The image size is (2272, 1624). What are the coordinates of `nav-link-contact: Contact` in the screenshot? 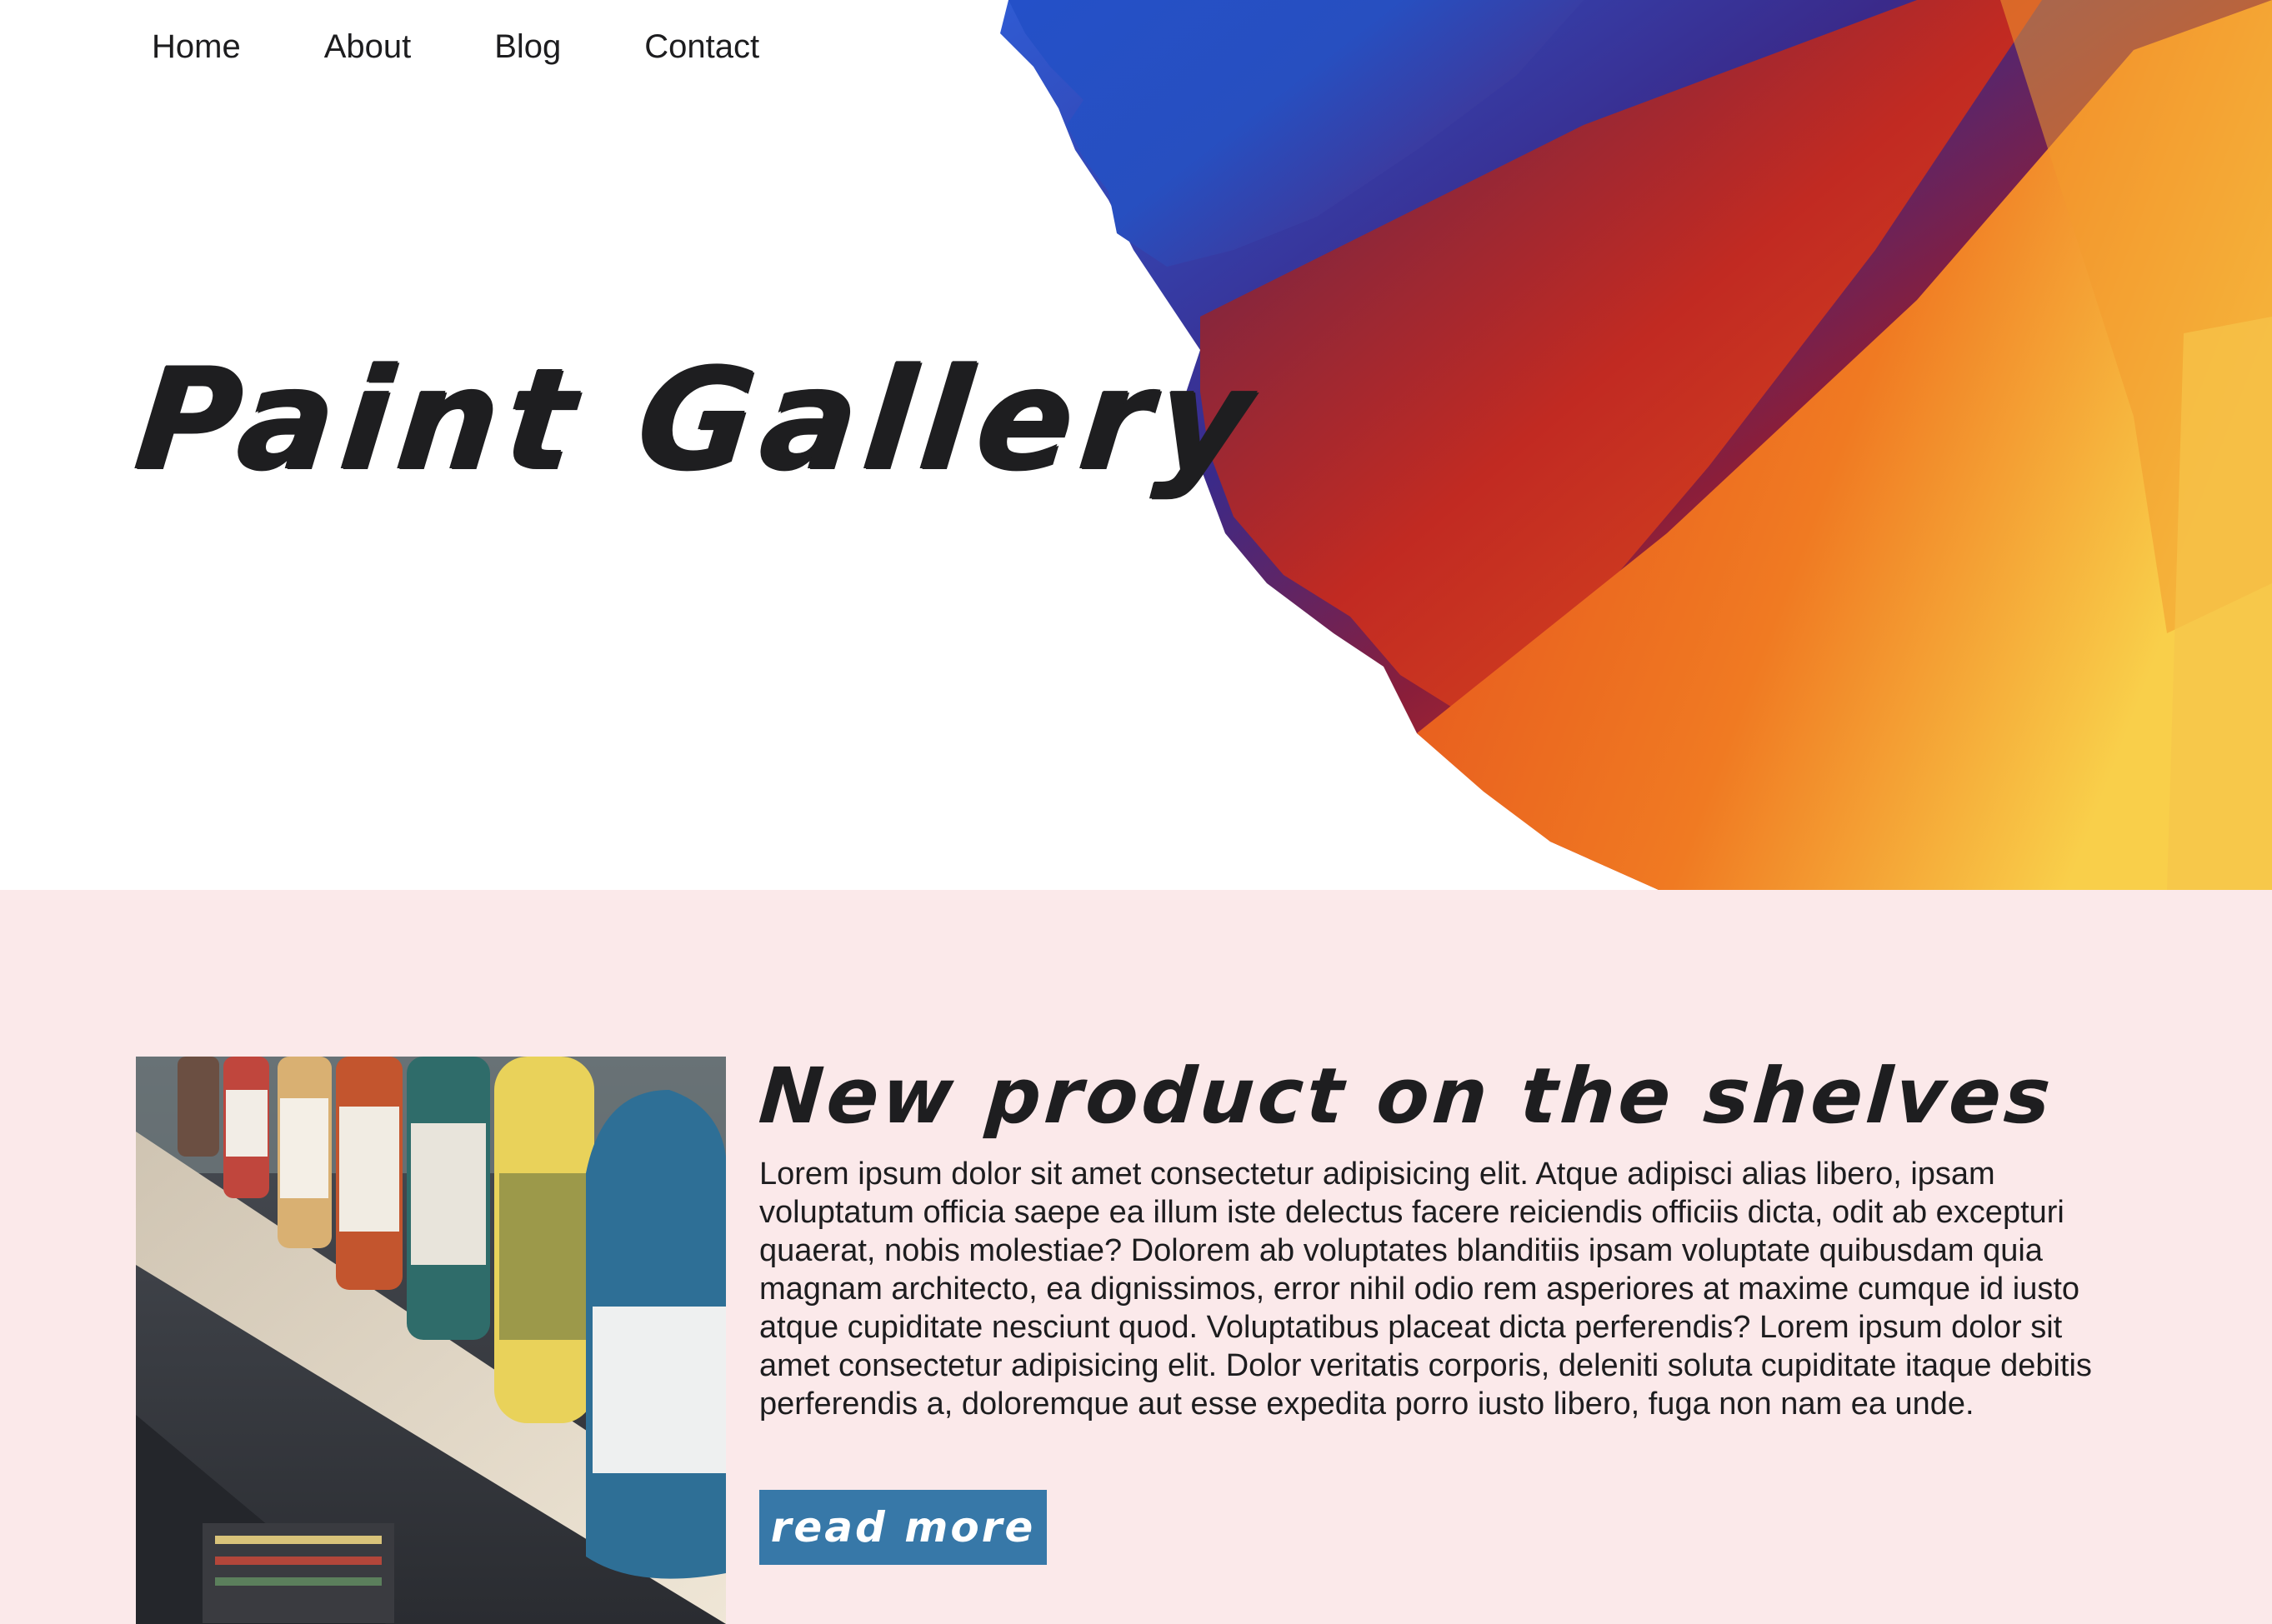 It's located at (701, 46).